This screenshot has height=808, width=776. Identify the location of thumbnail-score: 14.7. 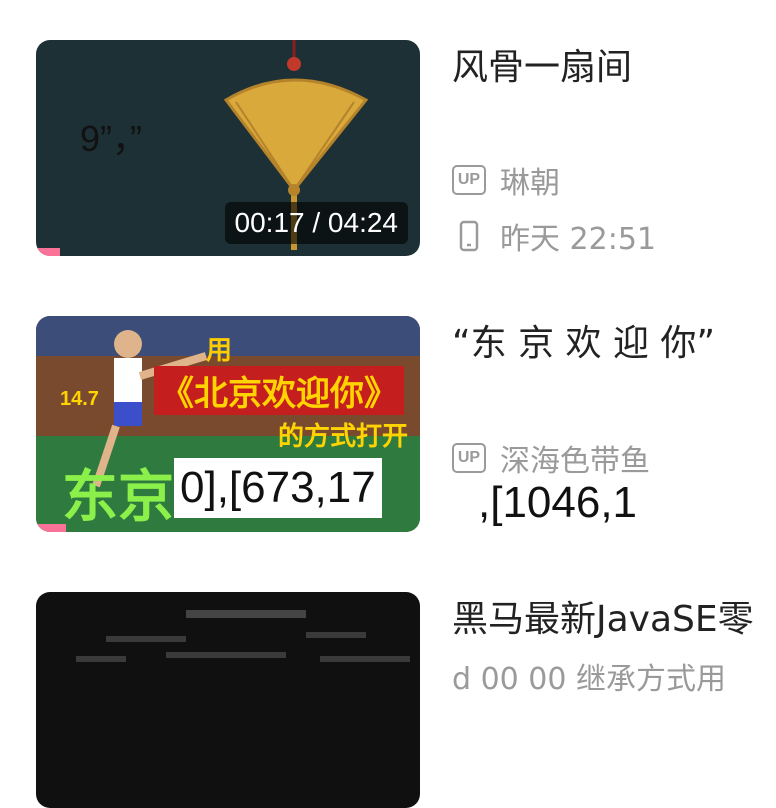
(79, 399).